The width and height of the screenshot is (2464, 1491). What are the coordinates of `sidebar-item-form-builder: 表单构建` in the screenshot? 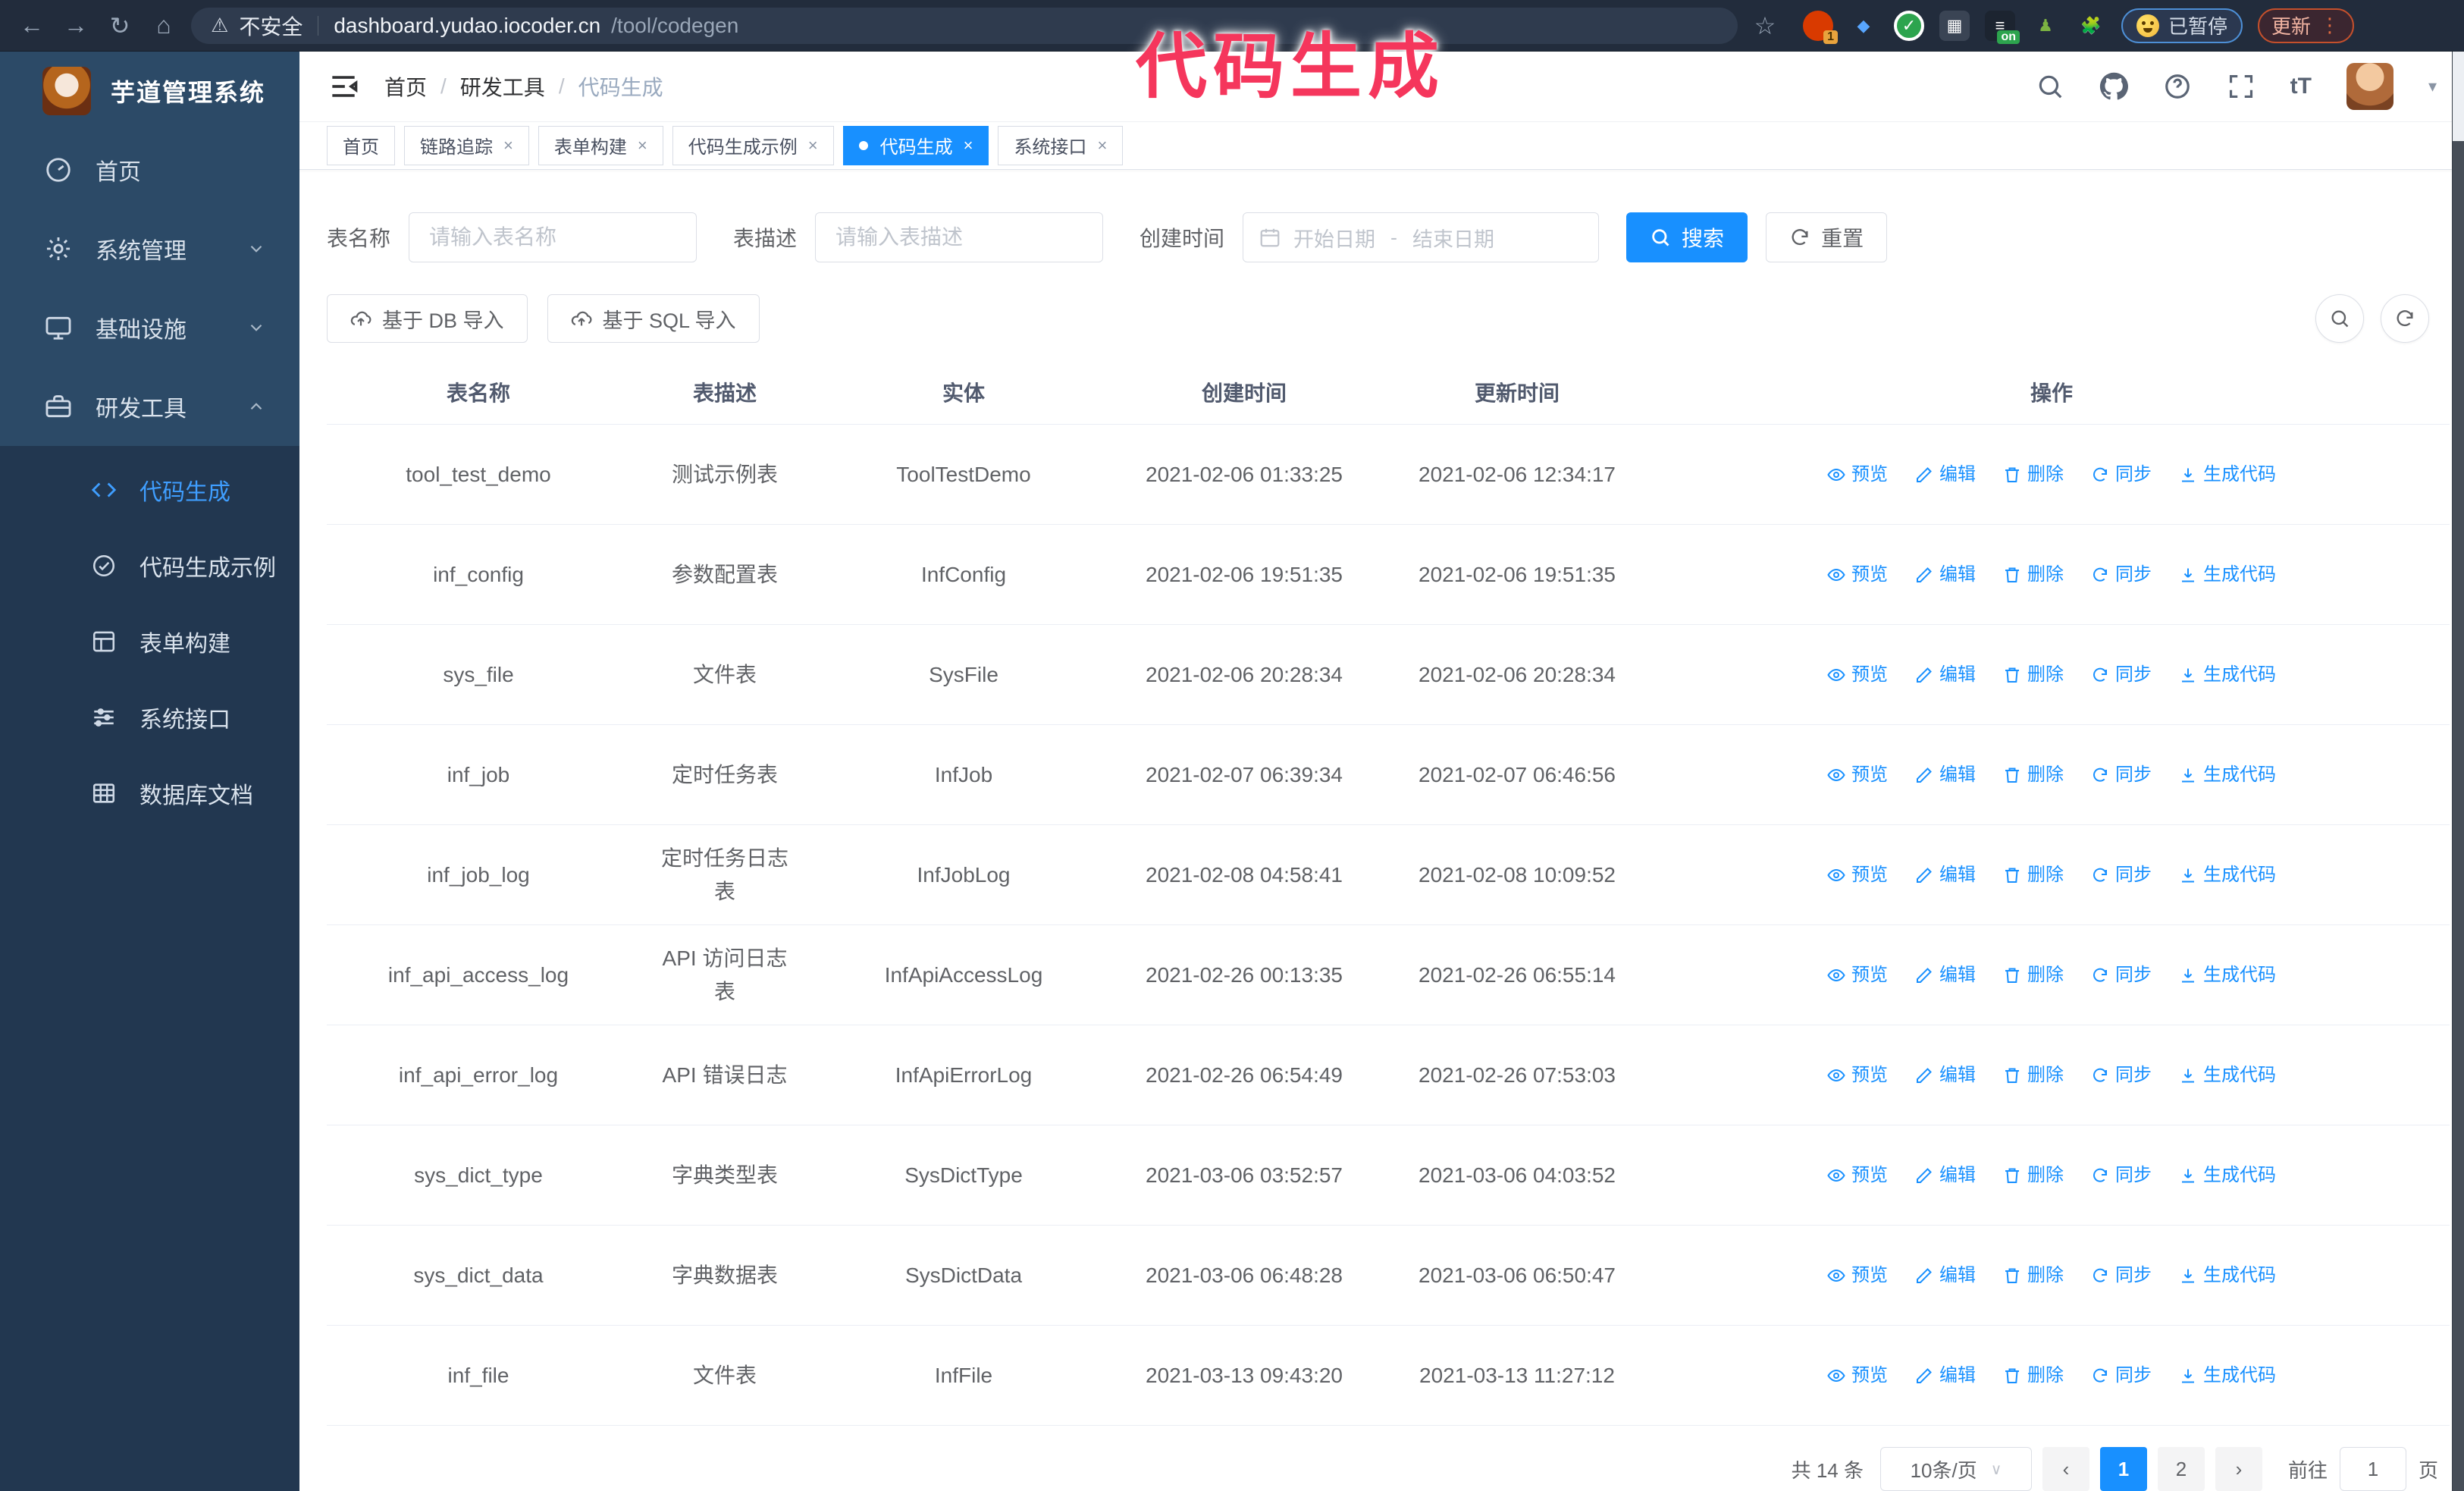 It's located at (150, 642).